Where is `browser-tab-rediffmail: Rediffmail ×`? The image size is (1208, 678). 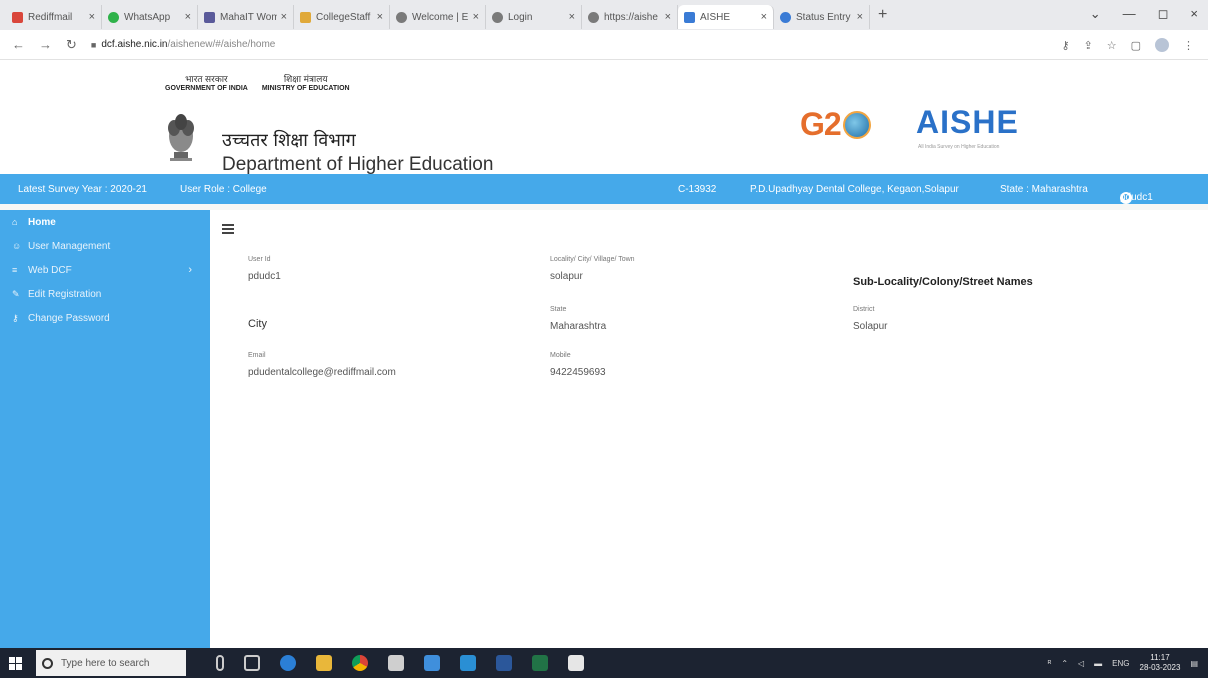 browser-tab-rediffmail: Rediffmail × is located at coordinates (54, 17).